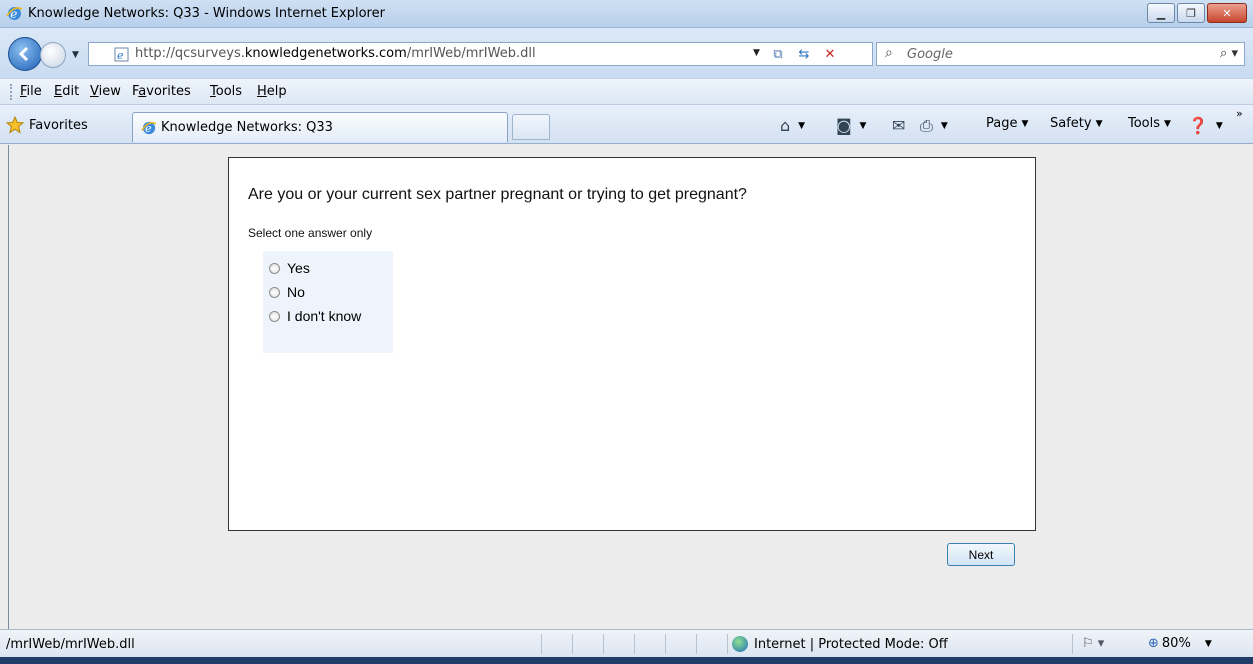 This screenshot has height=664, width=1253. I want to click on zoom-control: ⊕ 80% ▼, so click(1180, 643).